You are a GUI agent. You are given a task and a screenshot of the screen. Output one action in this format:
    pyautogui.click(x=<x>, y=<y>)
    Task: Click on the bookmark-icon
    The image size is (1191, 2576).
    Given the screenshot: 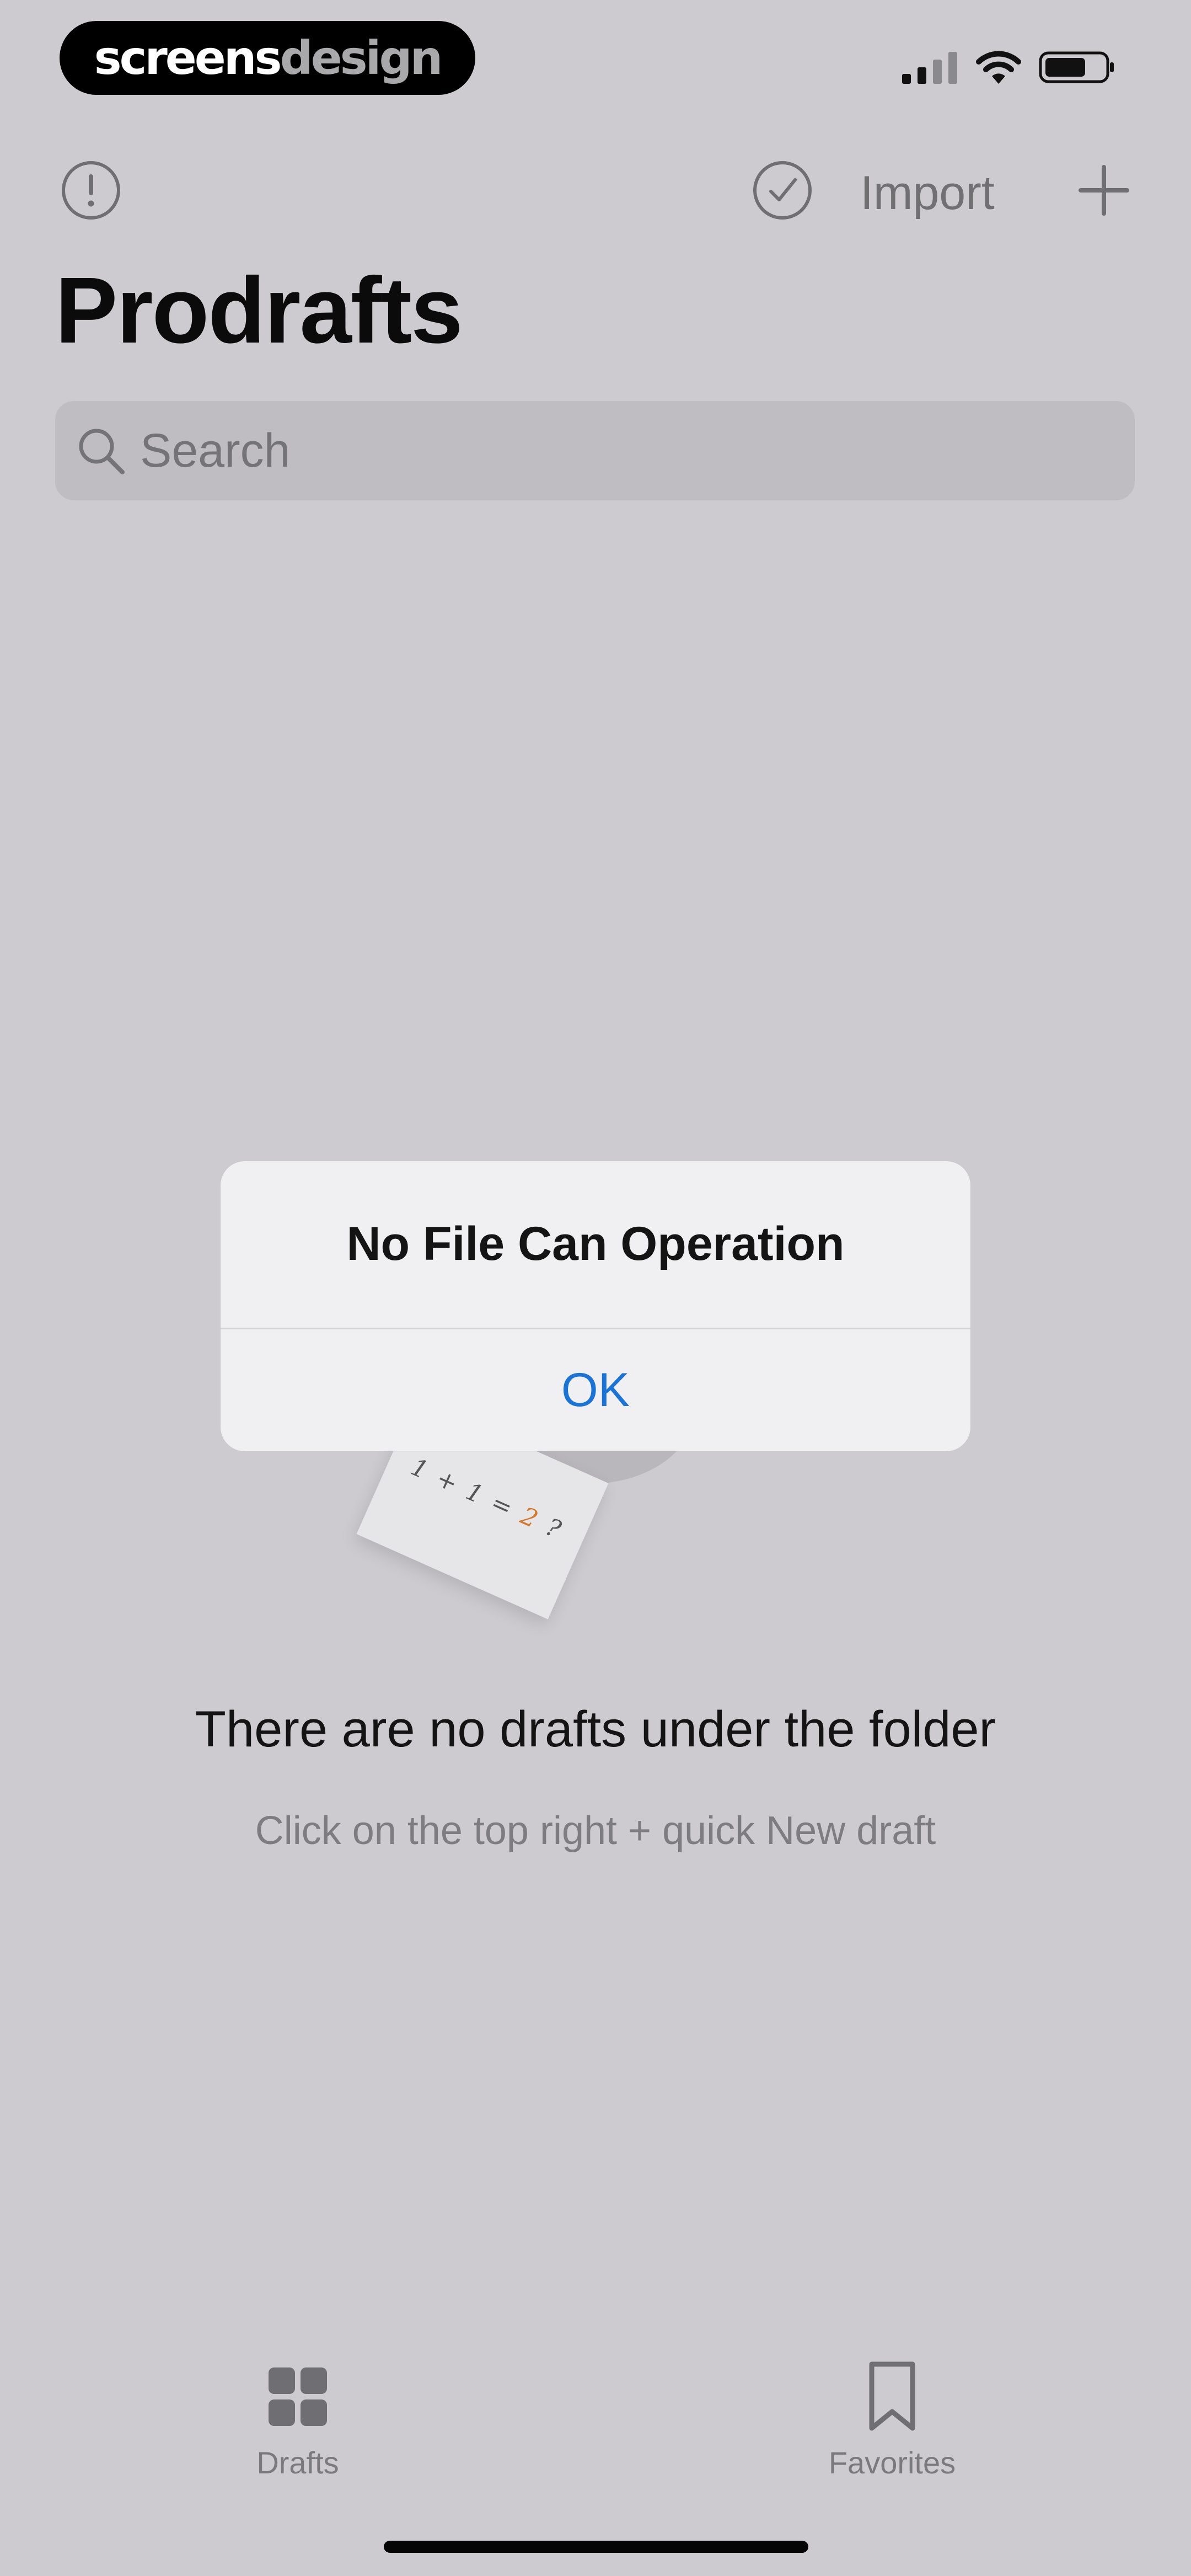 What is the action you would take?
    pyautogui.click(x=892, y=2397)
    